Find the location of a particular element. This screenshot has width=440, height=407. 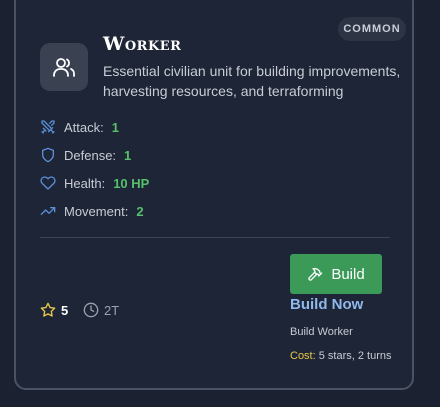

users-icon is located at coordinates (64, 67).